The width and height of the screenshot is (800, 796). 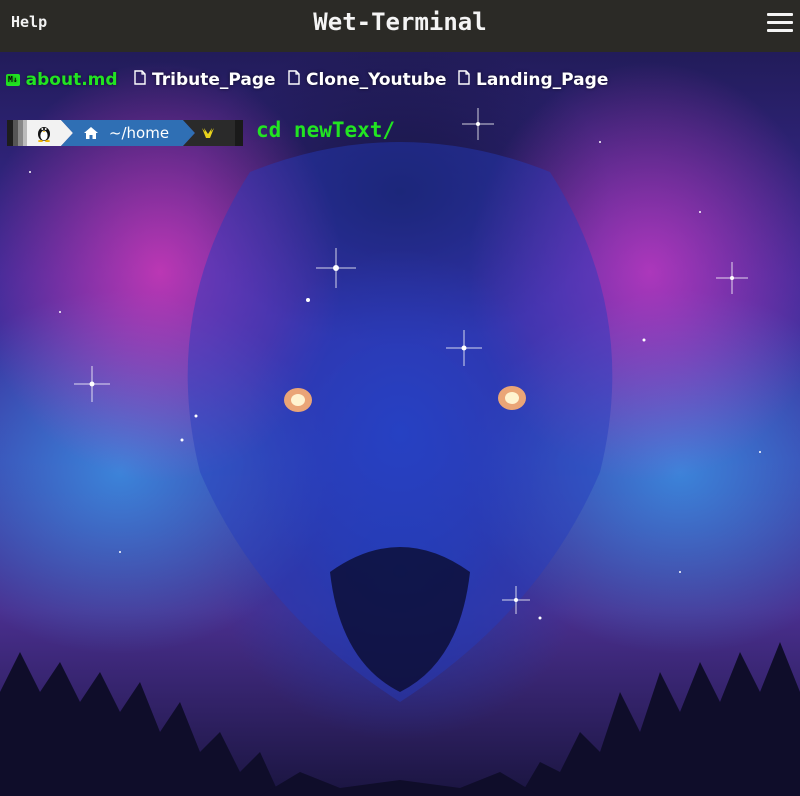 I want to click on tab-landing-page: Landing_Page, so click(x=533, y=80).